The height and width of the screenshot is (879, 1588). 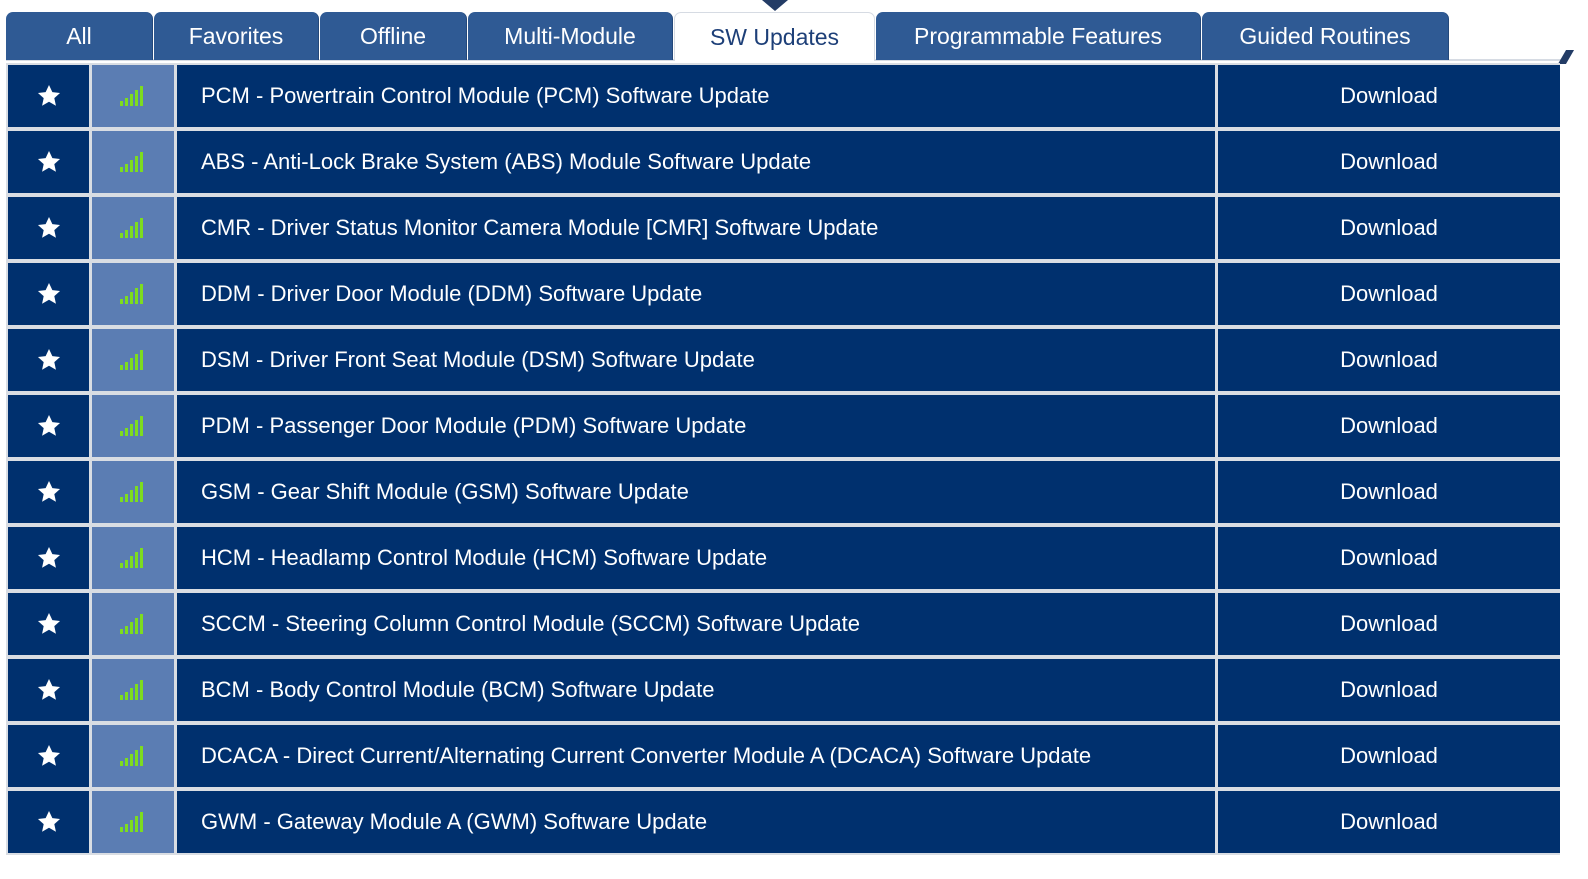 I want to click on tab-guided-routines: Guided Routines, so click(x=1325, y=36).